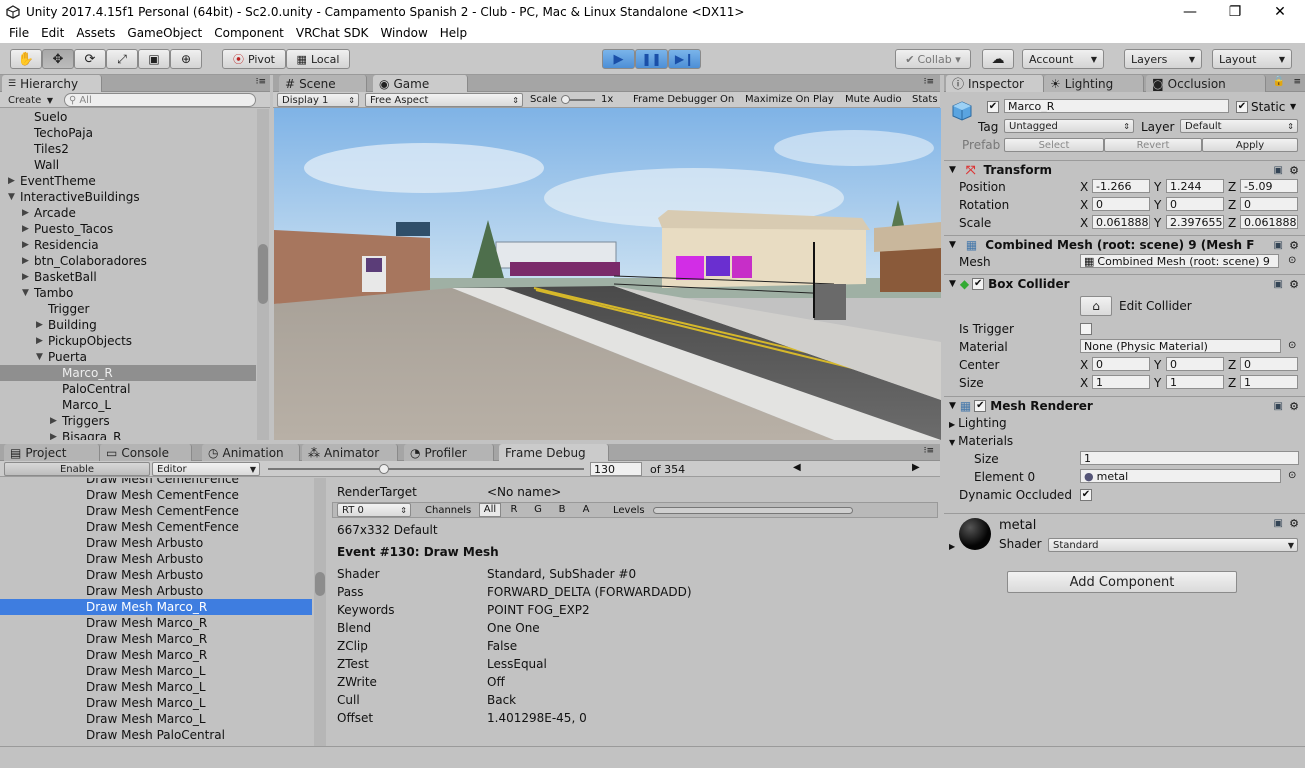 This screenshot has height=768, width=1305. What do you see at coordinates (374, 510) in the screenshot?
I see `rt-dropdown: RT 0 ⇕` at bounding box center [374, 510].